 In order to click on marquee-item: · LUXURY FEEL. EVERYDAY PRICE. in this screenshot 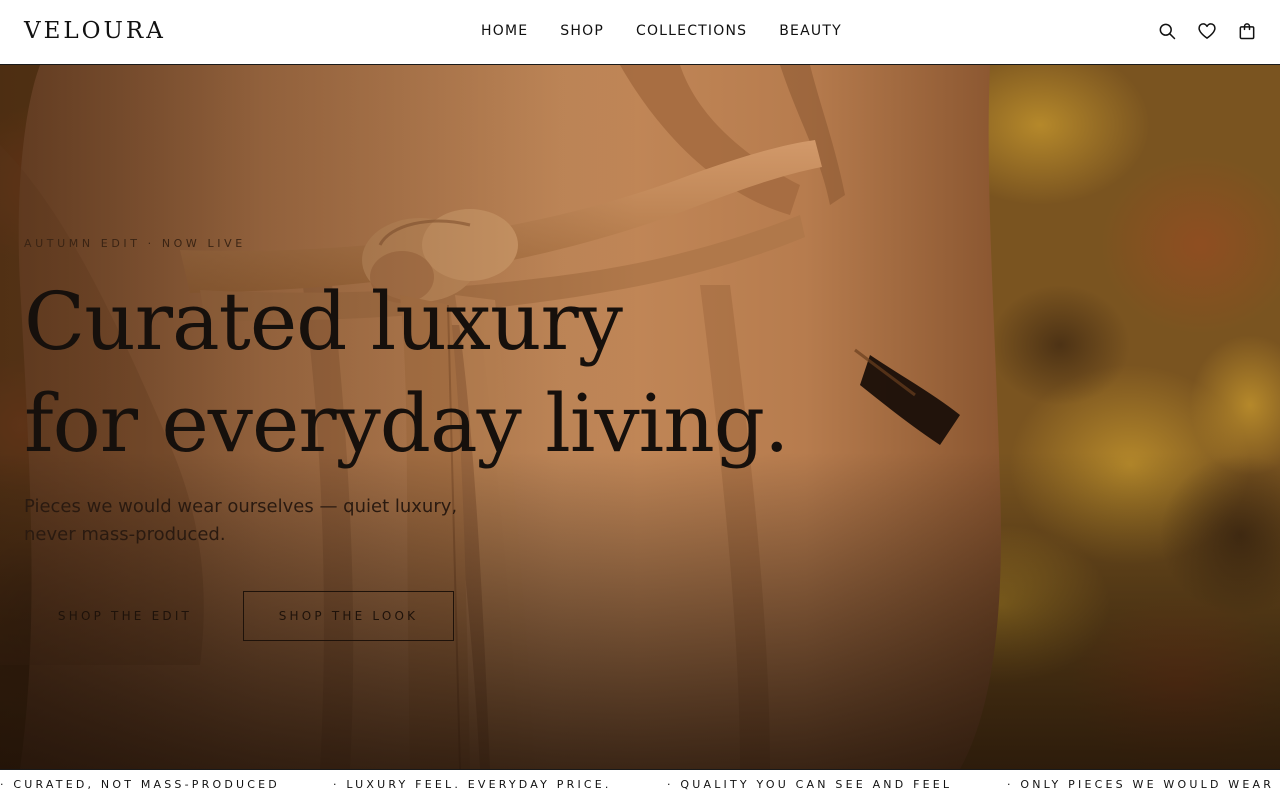, I will do `click(472, 784)`.